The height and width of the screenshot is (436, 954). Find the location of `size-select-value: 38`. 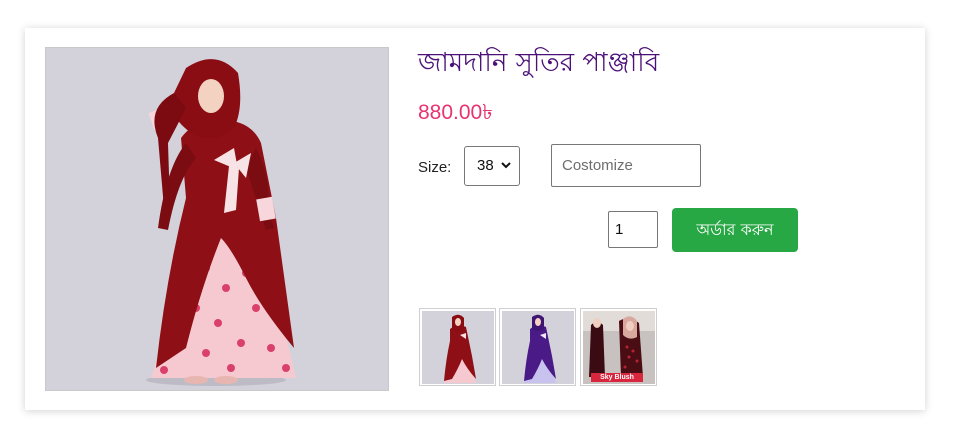

size-select-value: 38 is located at coordinates (485, 165).